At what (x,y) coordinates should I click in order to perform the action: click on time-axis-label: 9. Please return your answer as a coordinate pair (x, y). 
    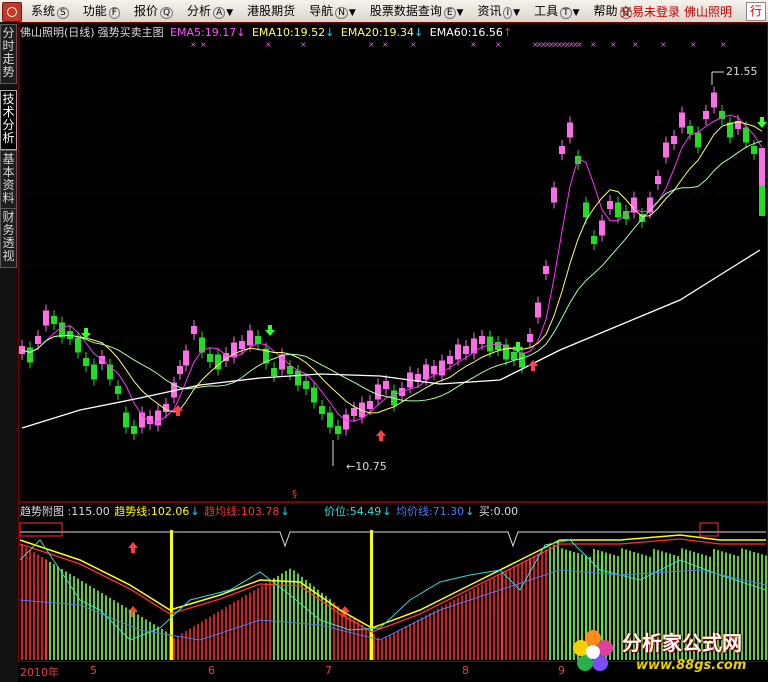
    Looking at the image, I should click on (561, 670).